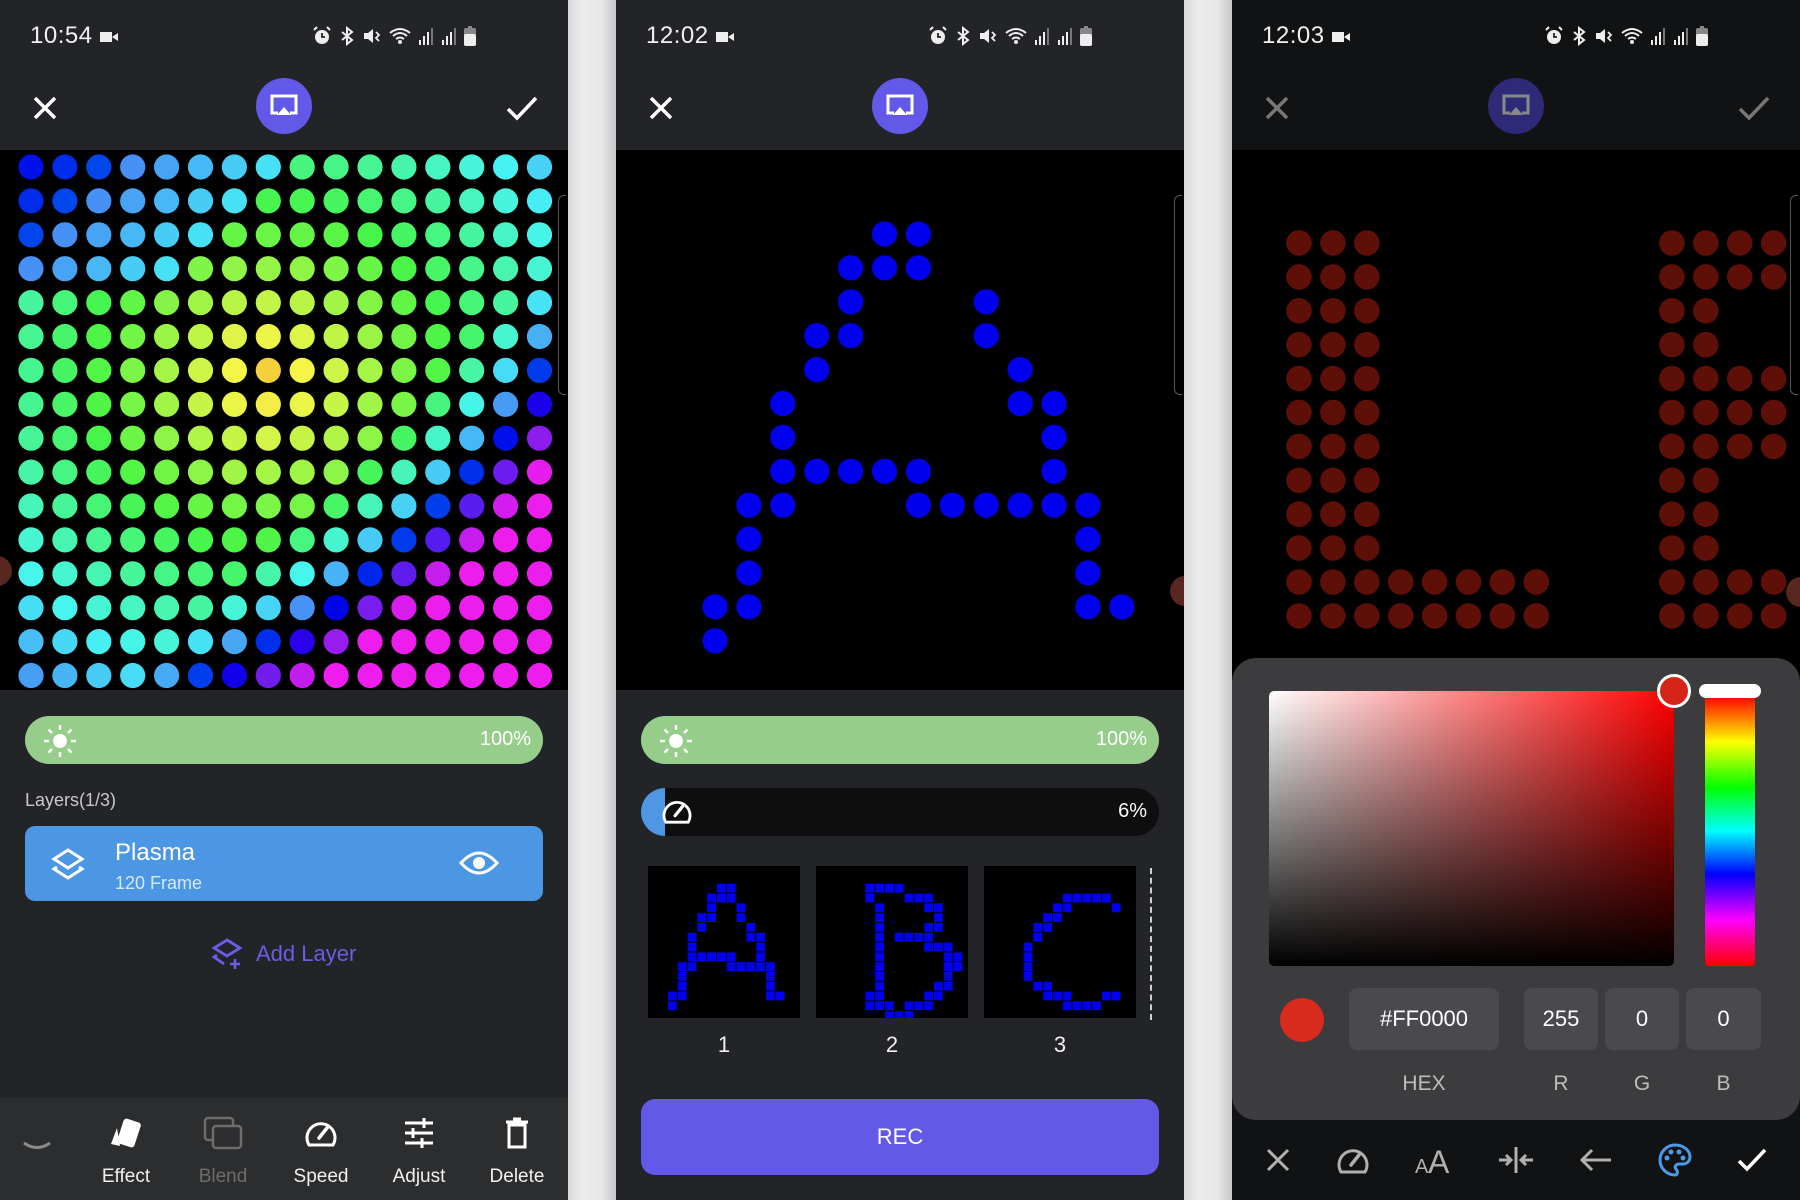 The width and height of the screenshot is (1800, 1200). I want to click on color-picker-handle, so click(1674, 691).